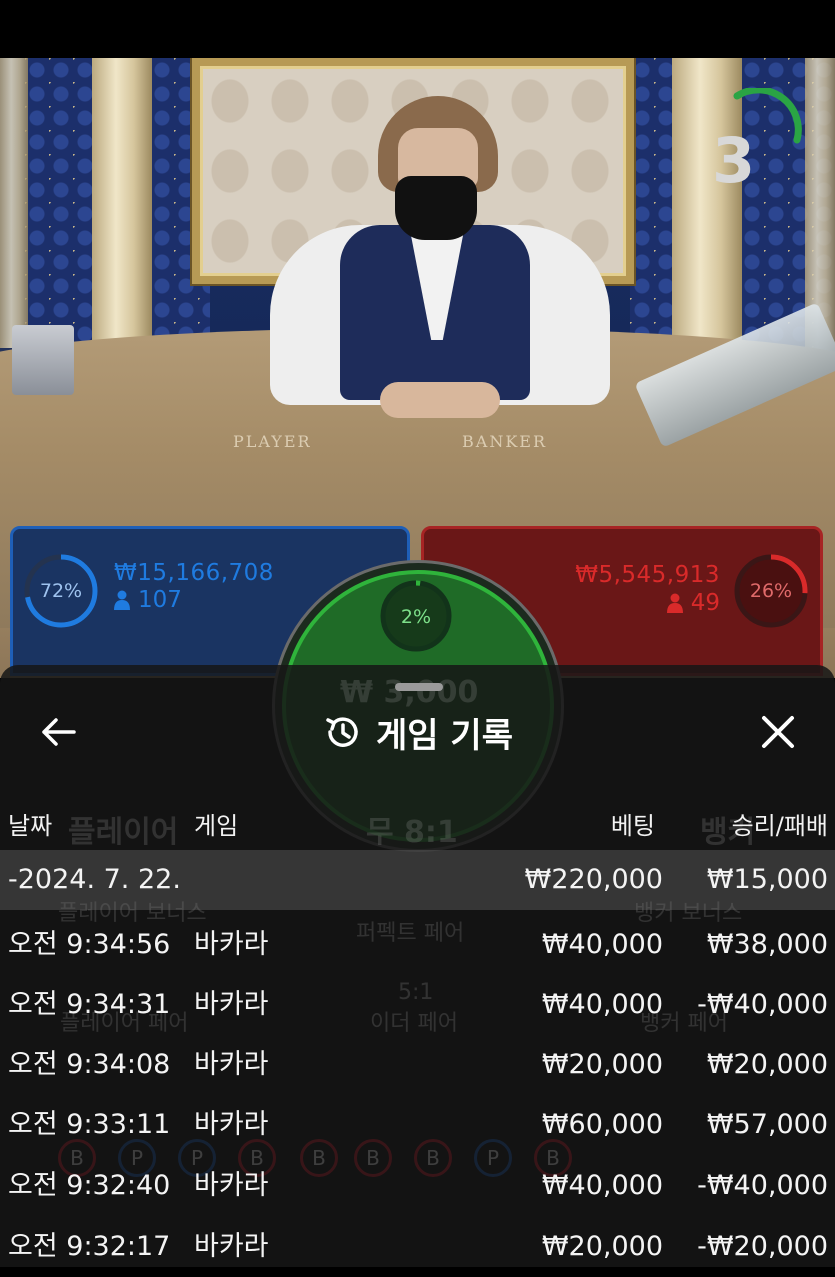  What do you see at coordinates (436, 208) in the screenshot?
I see `dealer-mask` at bounding box center [436, 208].